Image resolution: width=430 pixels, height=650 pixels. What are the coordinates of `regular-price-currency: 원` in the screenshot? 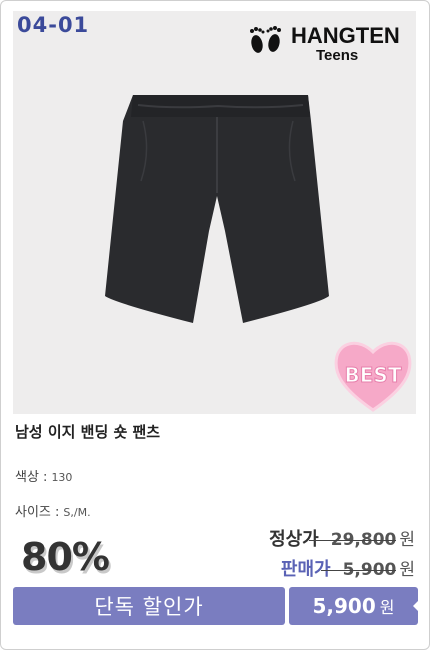 It's located at (407, 540).